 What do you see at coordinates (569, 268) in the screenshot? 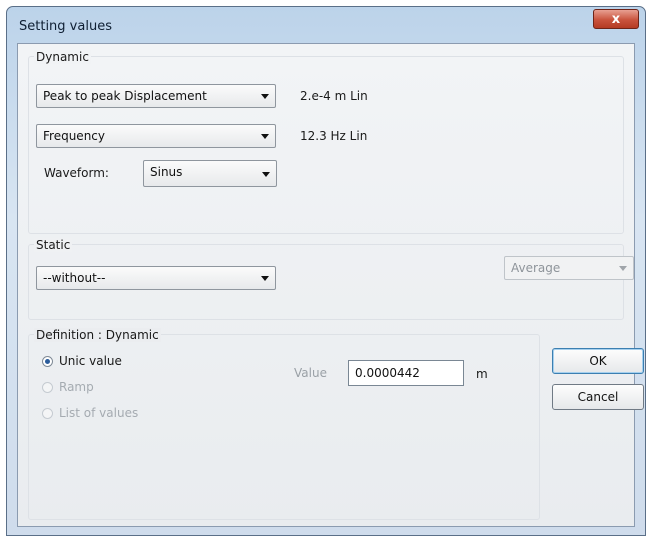
I see `static-mode-select: Average` at bounding box center [569, 268].